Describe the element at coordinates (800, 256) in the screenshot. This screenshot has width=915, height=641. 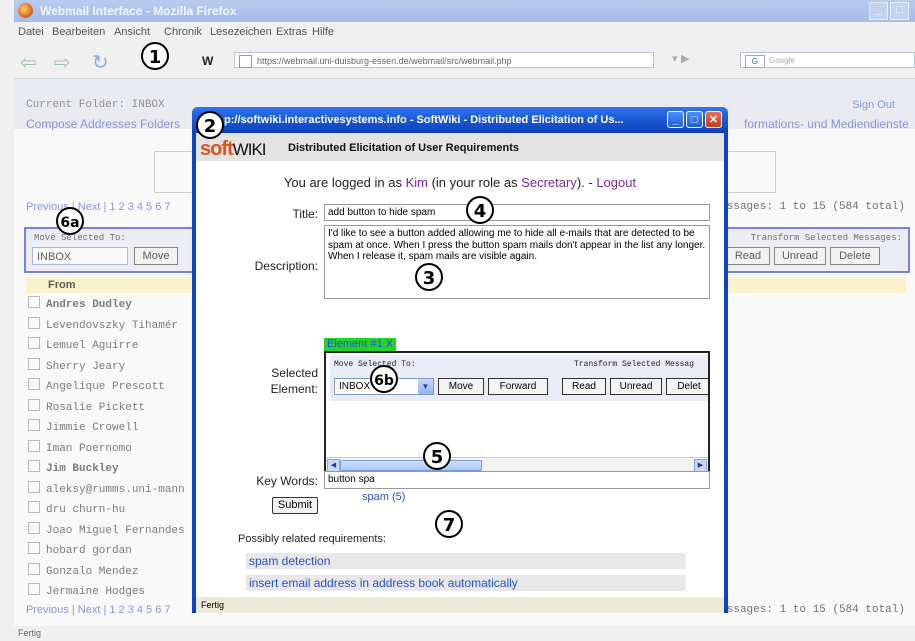
I see `unread-button: Unread` at that location.